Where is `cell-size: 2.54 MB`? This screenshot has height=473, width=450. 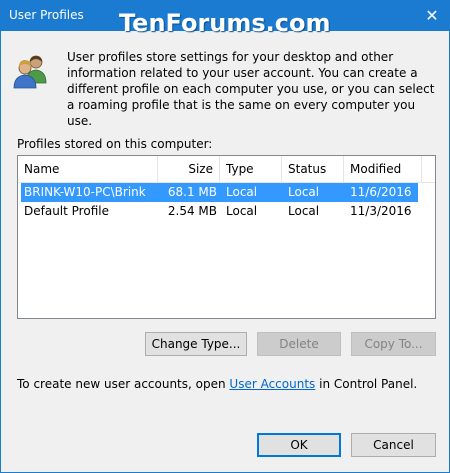
cell-size: 2.54 MB is located at coordinates (192, 211).